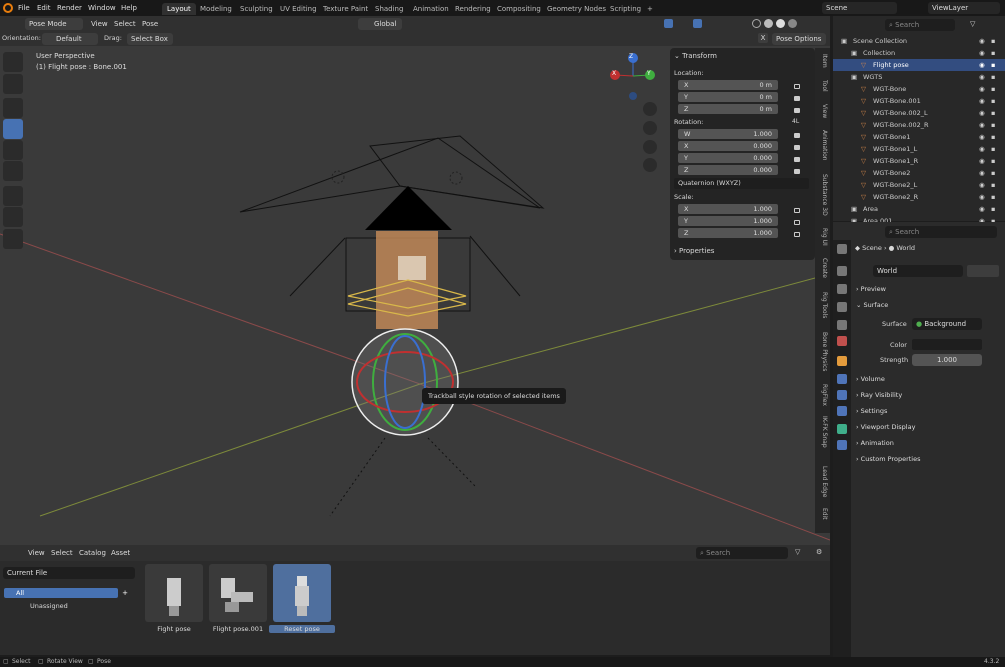 The image size is (1005, 667). Describe the element at coordinates (947, 324) in the screenshot. I see `surface-shader-dropdown: ● Background` at that location.